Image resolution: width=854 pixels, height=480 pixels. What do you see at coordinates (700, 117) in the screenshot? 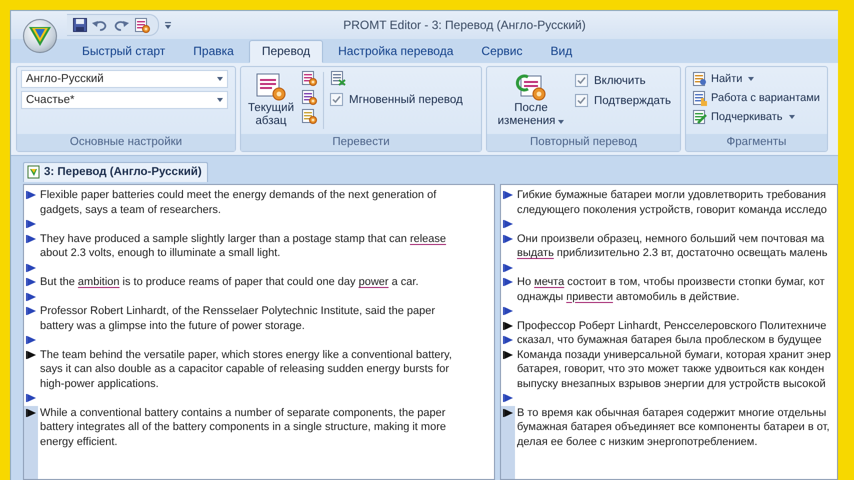
I see `underline-pen-icon` at bounding box center [700, 117].